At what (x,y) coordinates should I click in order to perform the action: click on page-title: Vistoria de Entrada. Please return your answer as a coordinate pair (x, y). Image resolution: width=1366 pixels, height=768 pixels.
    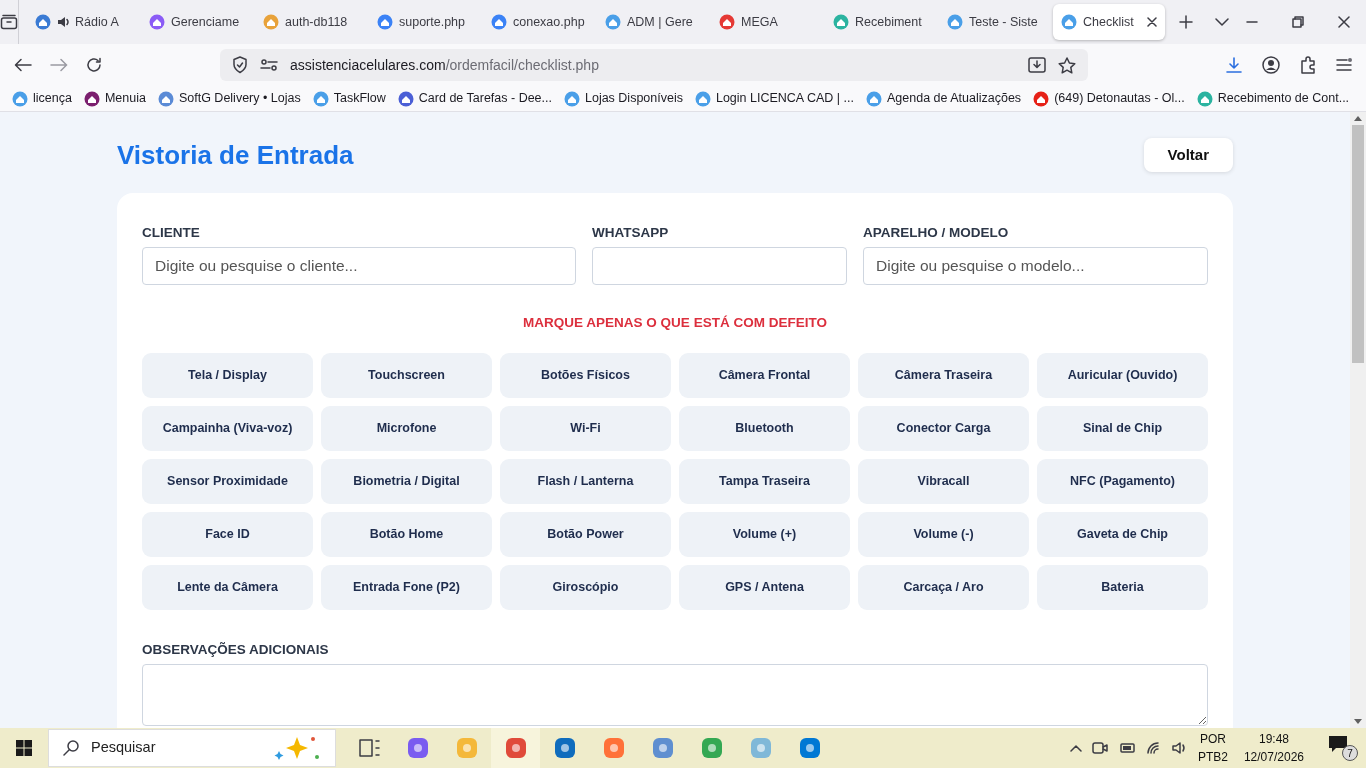
    Looking at the image, I should click on (235, 155).